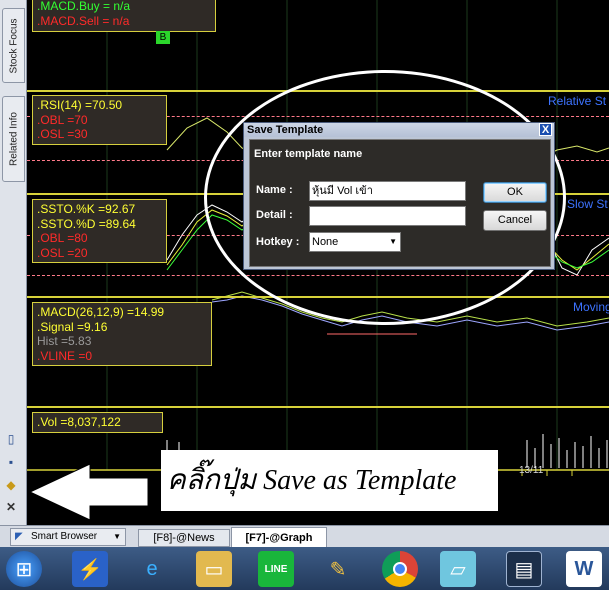 The image size is (609, 590). I want to click on arrow-annotation-icon, so click(88, 492).